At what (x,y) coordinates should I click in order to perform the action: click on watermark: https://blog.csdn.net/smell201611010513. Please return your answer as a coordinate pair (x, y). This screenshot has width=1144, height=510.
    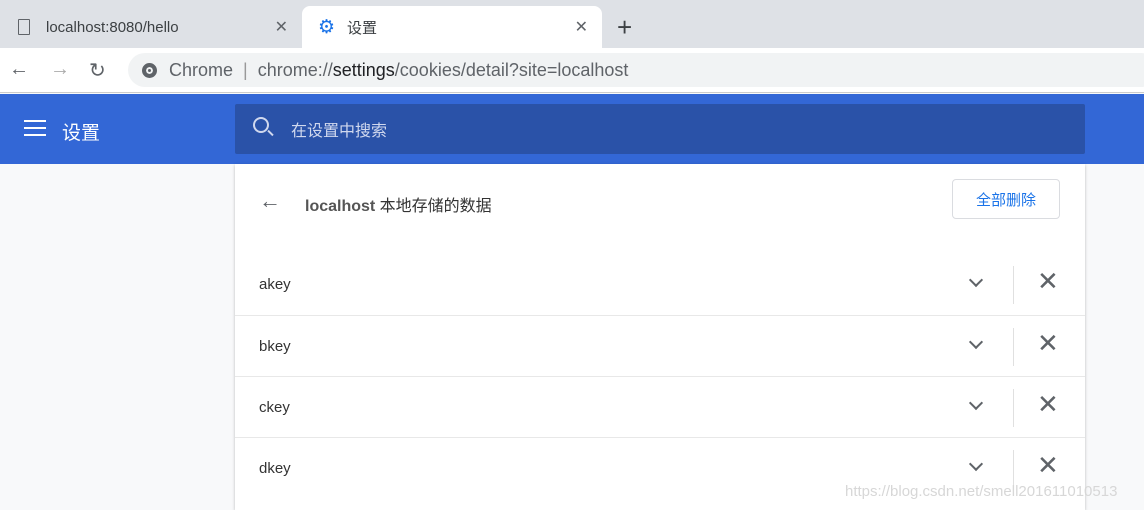
    Looking at the image, I should click on (981, 491).